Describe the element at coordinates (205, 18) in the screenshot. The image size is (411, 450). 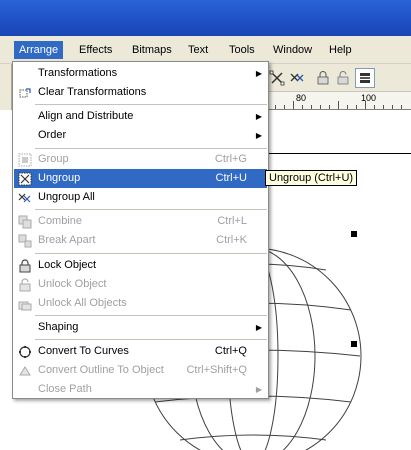
I see `title-bar` at that location.